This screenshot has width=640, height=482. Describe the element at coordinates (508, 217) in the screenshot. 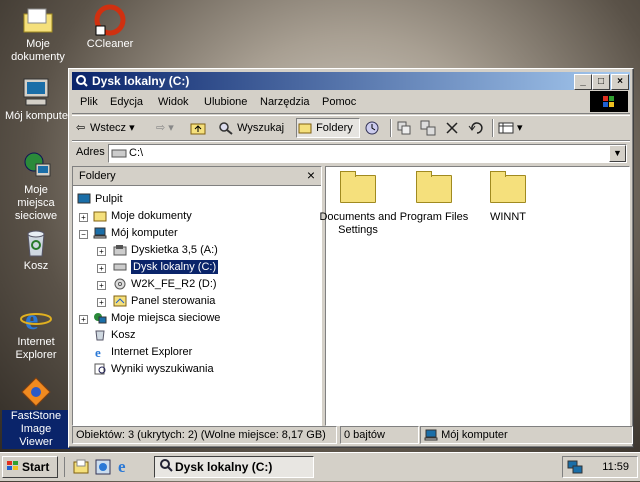

I see `folder-label: WINNT` at that location.